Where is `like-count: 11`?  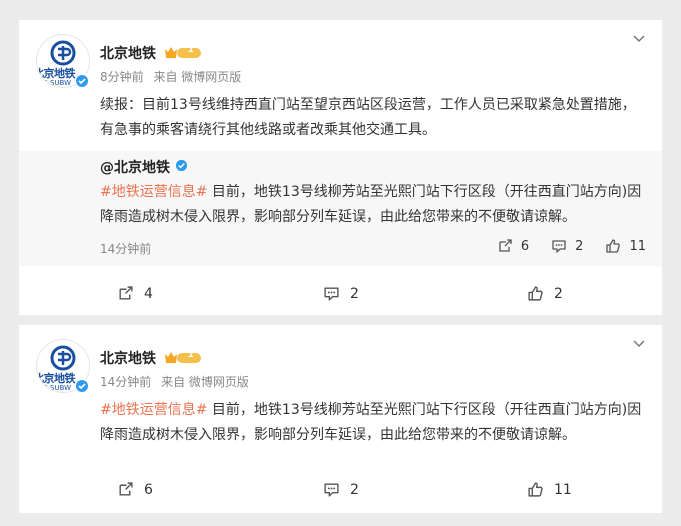
like-count: 11 is located at coordinates (563, 489).